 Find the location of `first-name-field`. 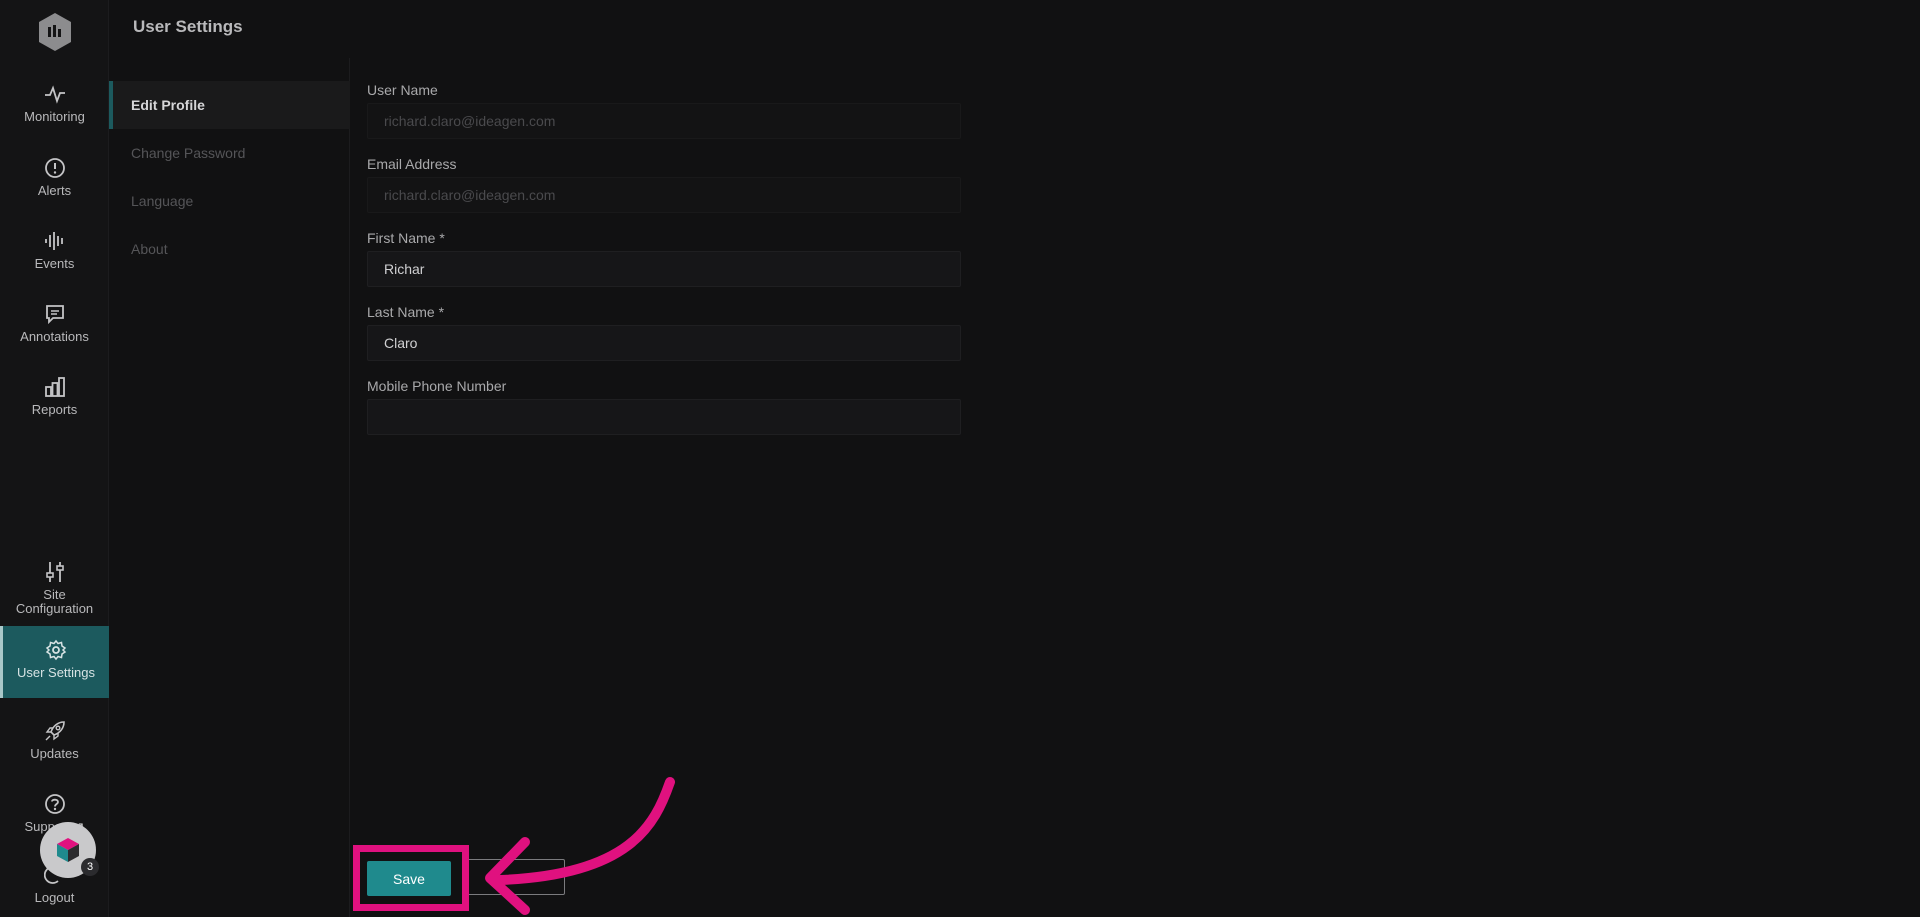

first-name-field is located at coordinates (664, 269).